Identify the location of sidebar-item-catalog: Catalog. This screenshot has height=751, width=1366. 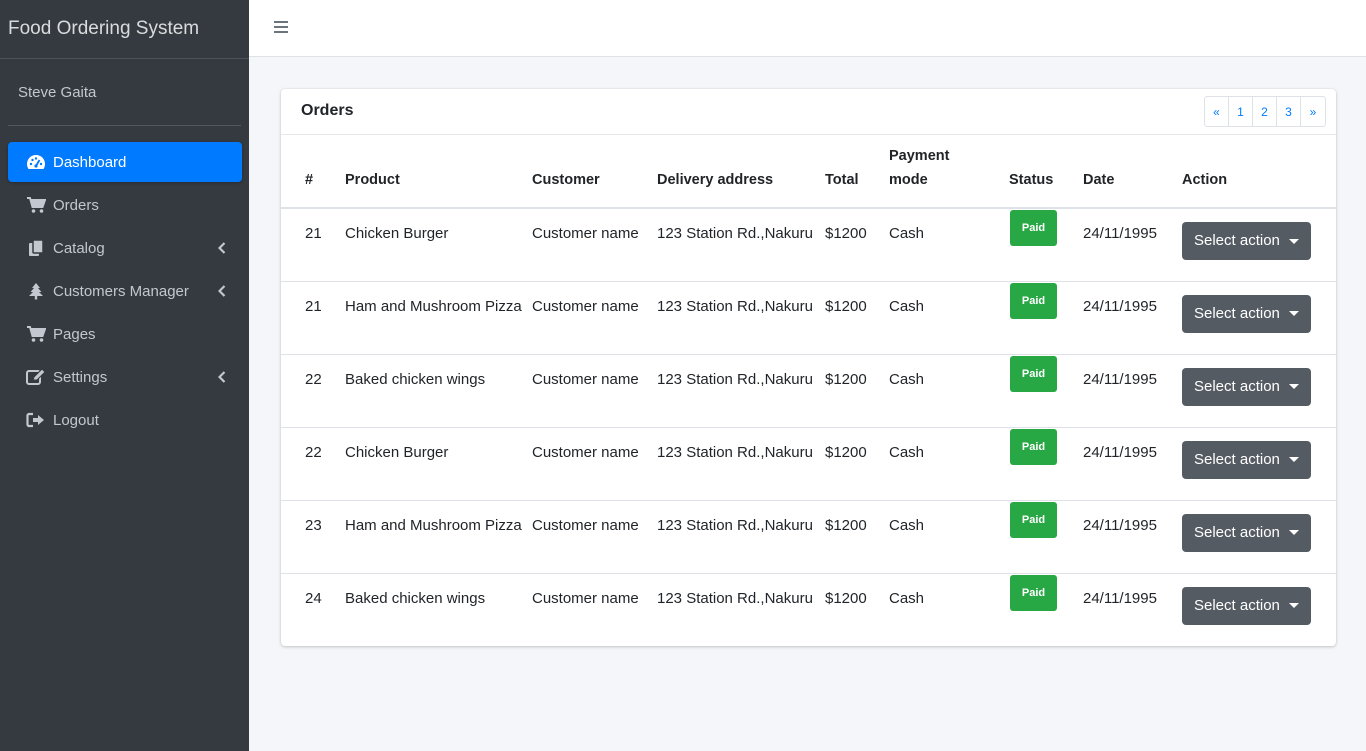
(125, 248).